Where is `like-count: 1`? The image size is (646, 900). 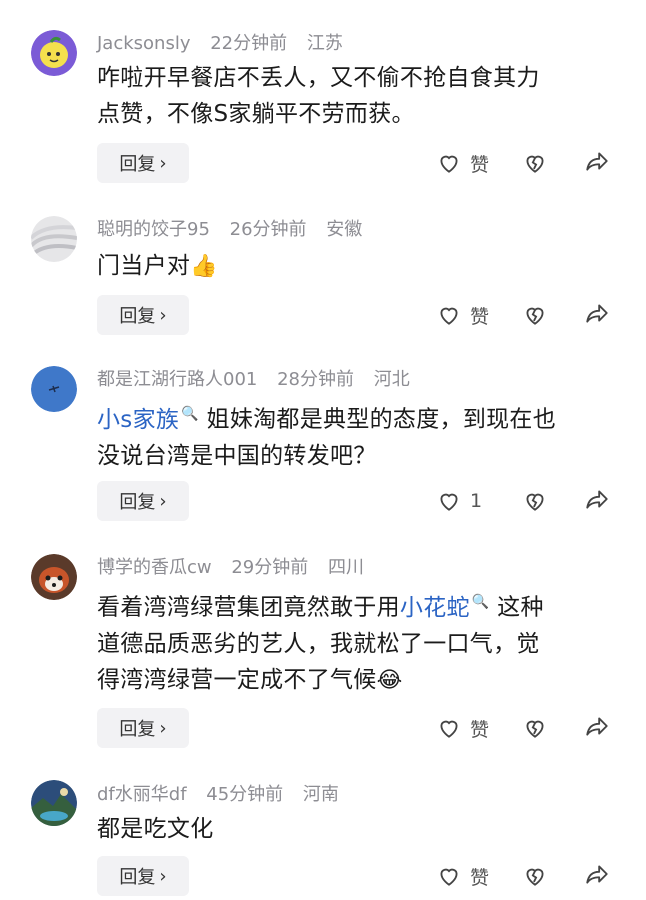 like-count: 1 is located at coordinates (476, 501).